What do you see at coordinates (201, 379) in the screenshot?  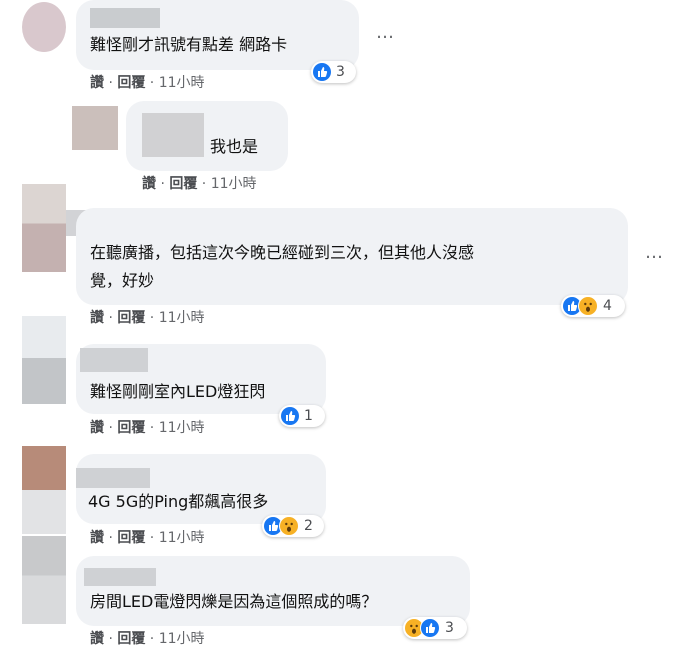 I see `comment-bubble: 難怪剛剛室內LED燈狂閃` at bounding box center [201, 379].